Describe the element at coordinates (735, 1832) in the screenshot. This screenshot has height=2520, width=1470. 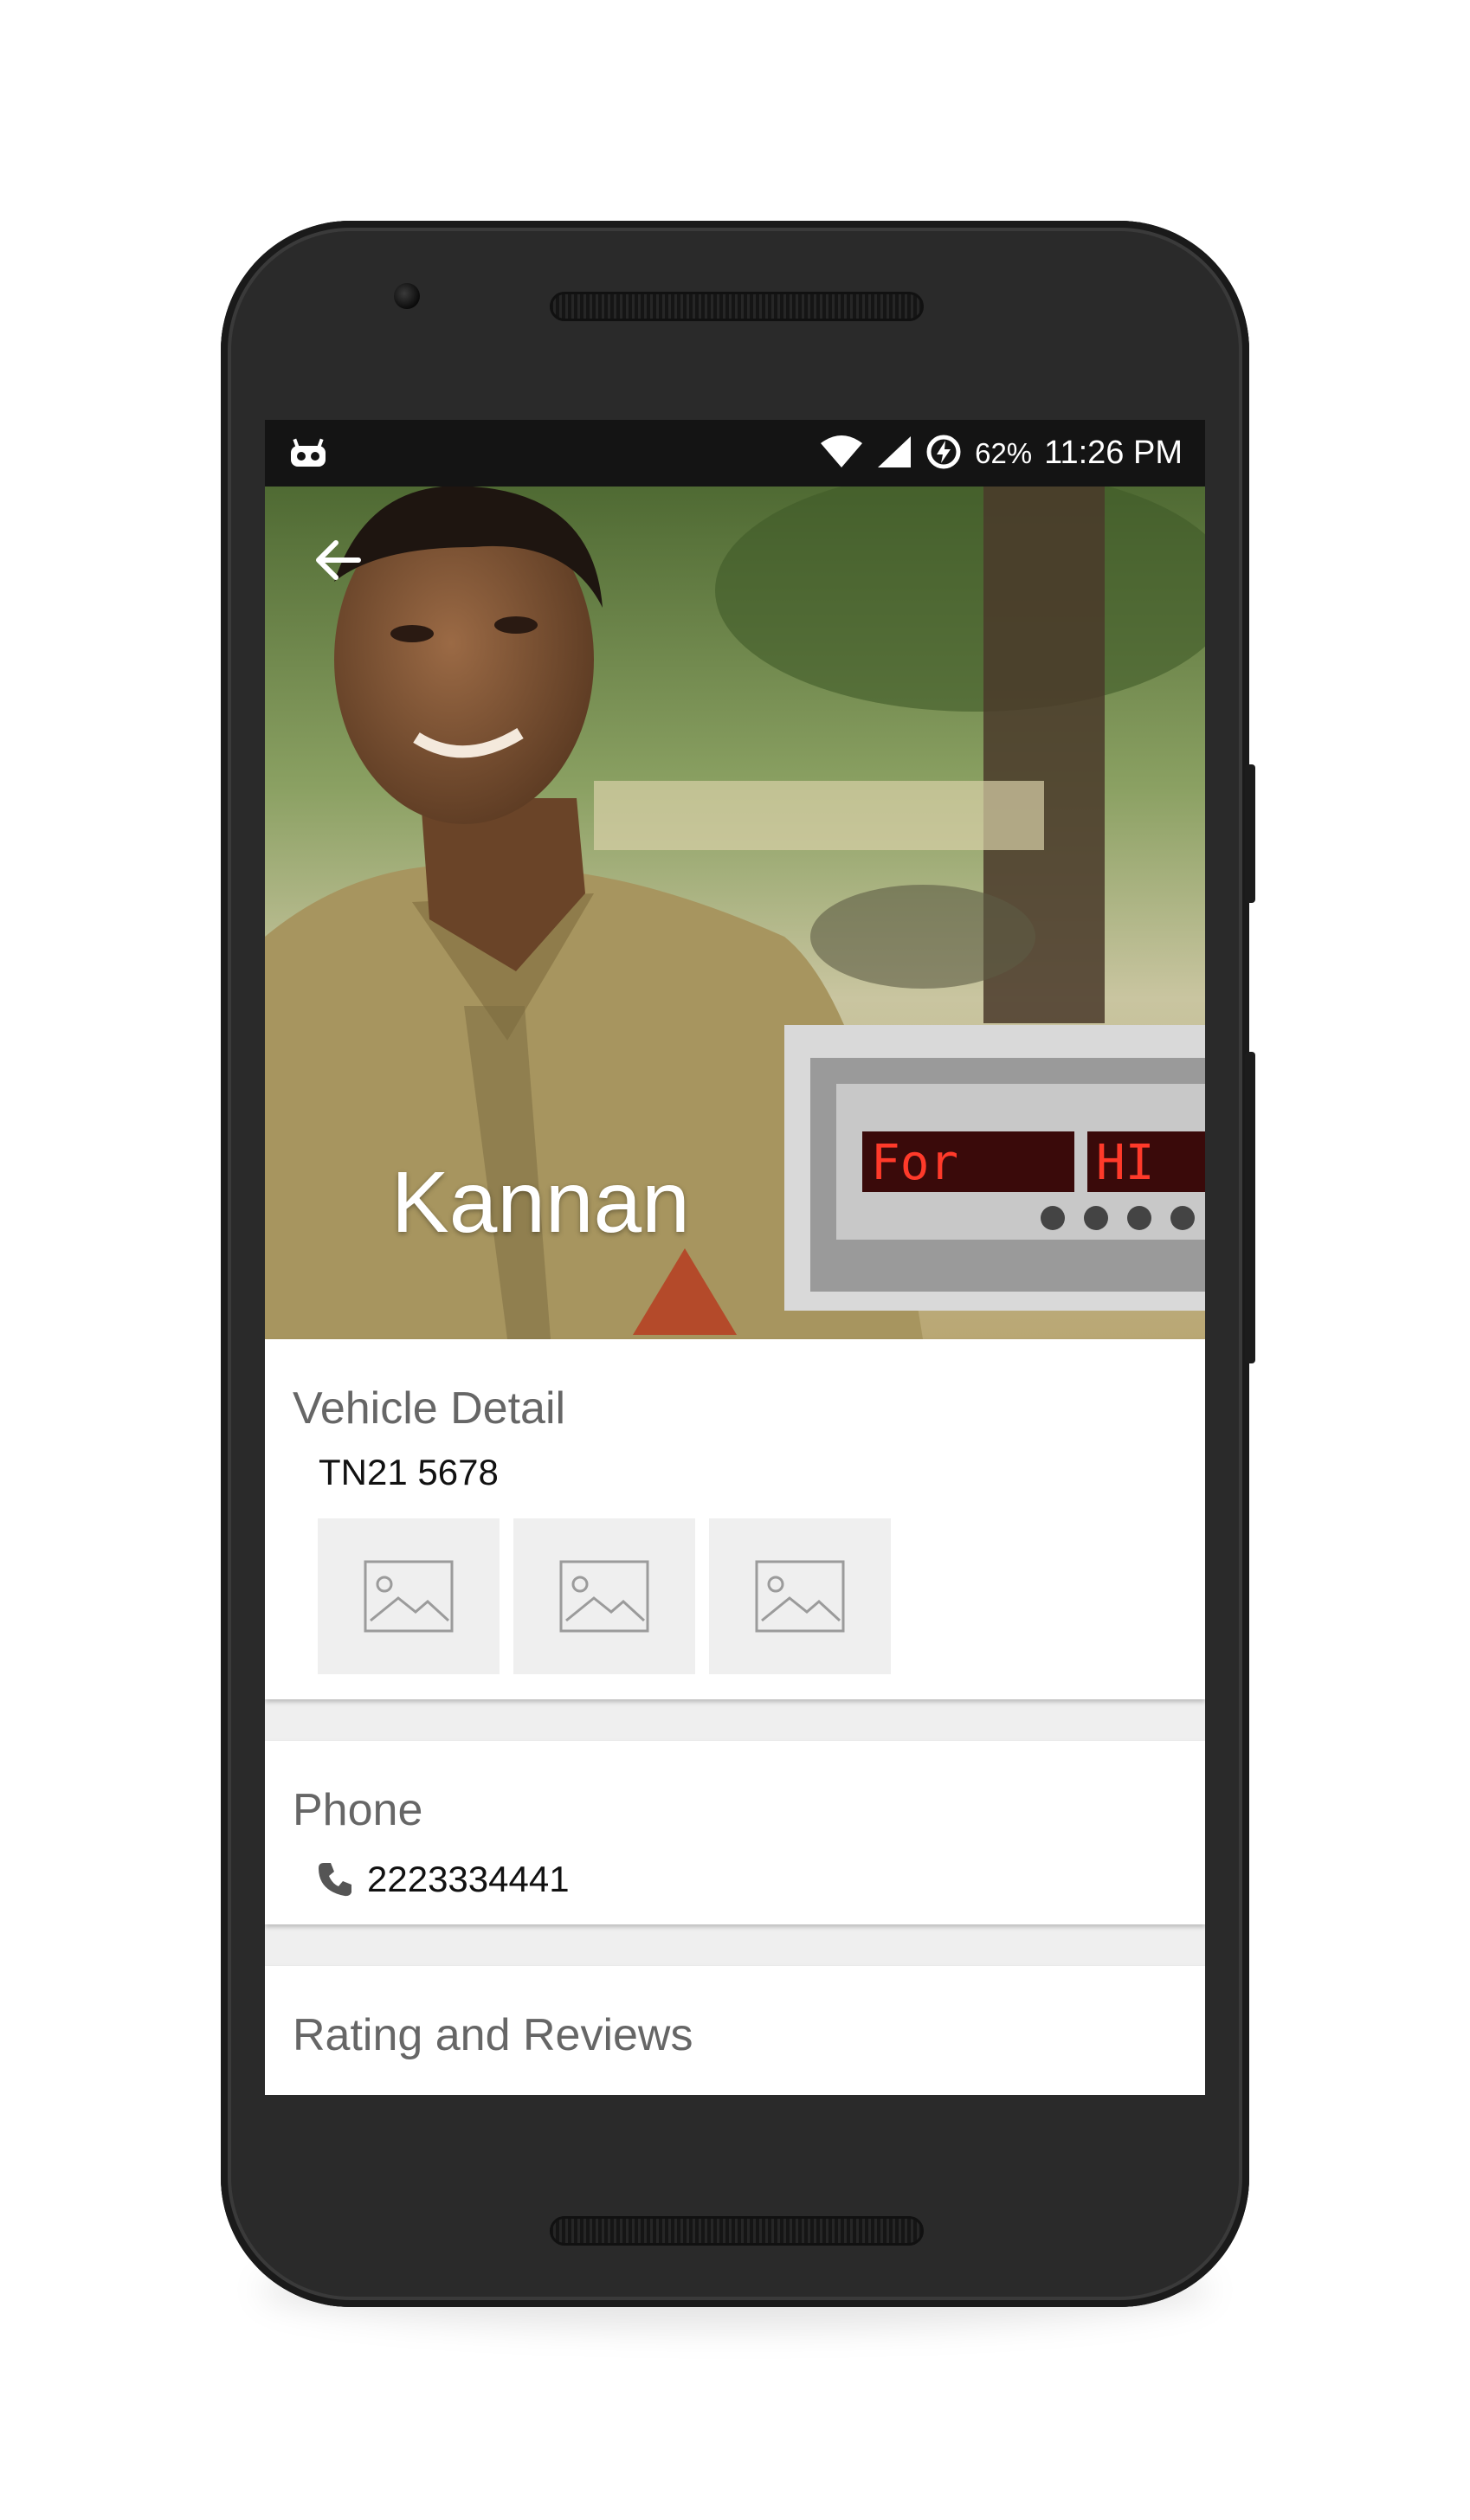
I see `phone-card: Phone 2223334441` at that location.